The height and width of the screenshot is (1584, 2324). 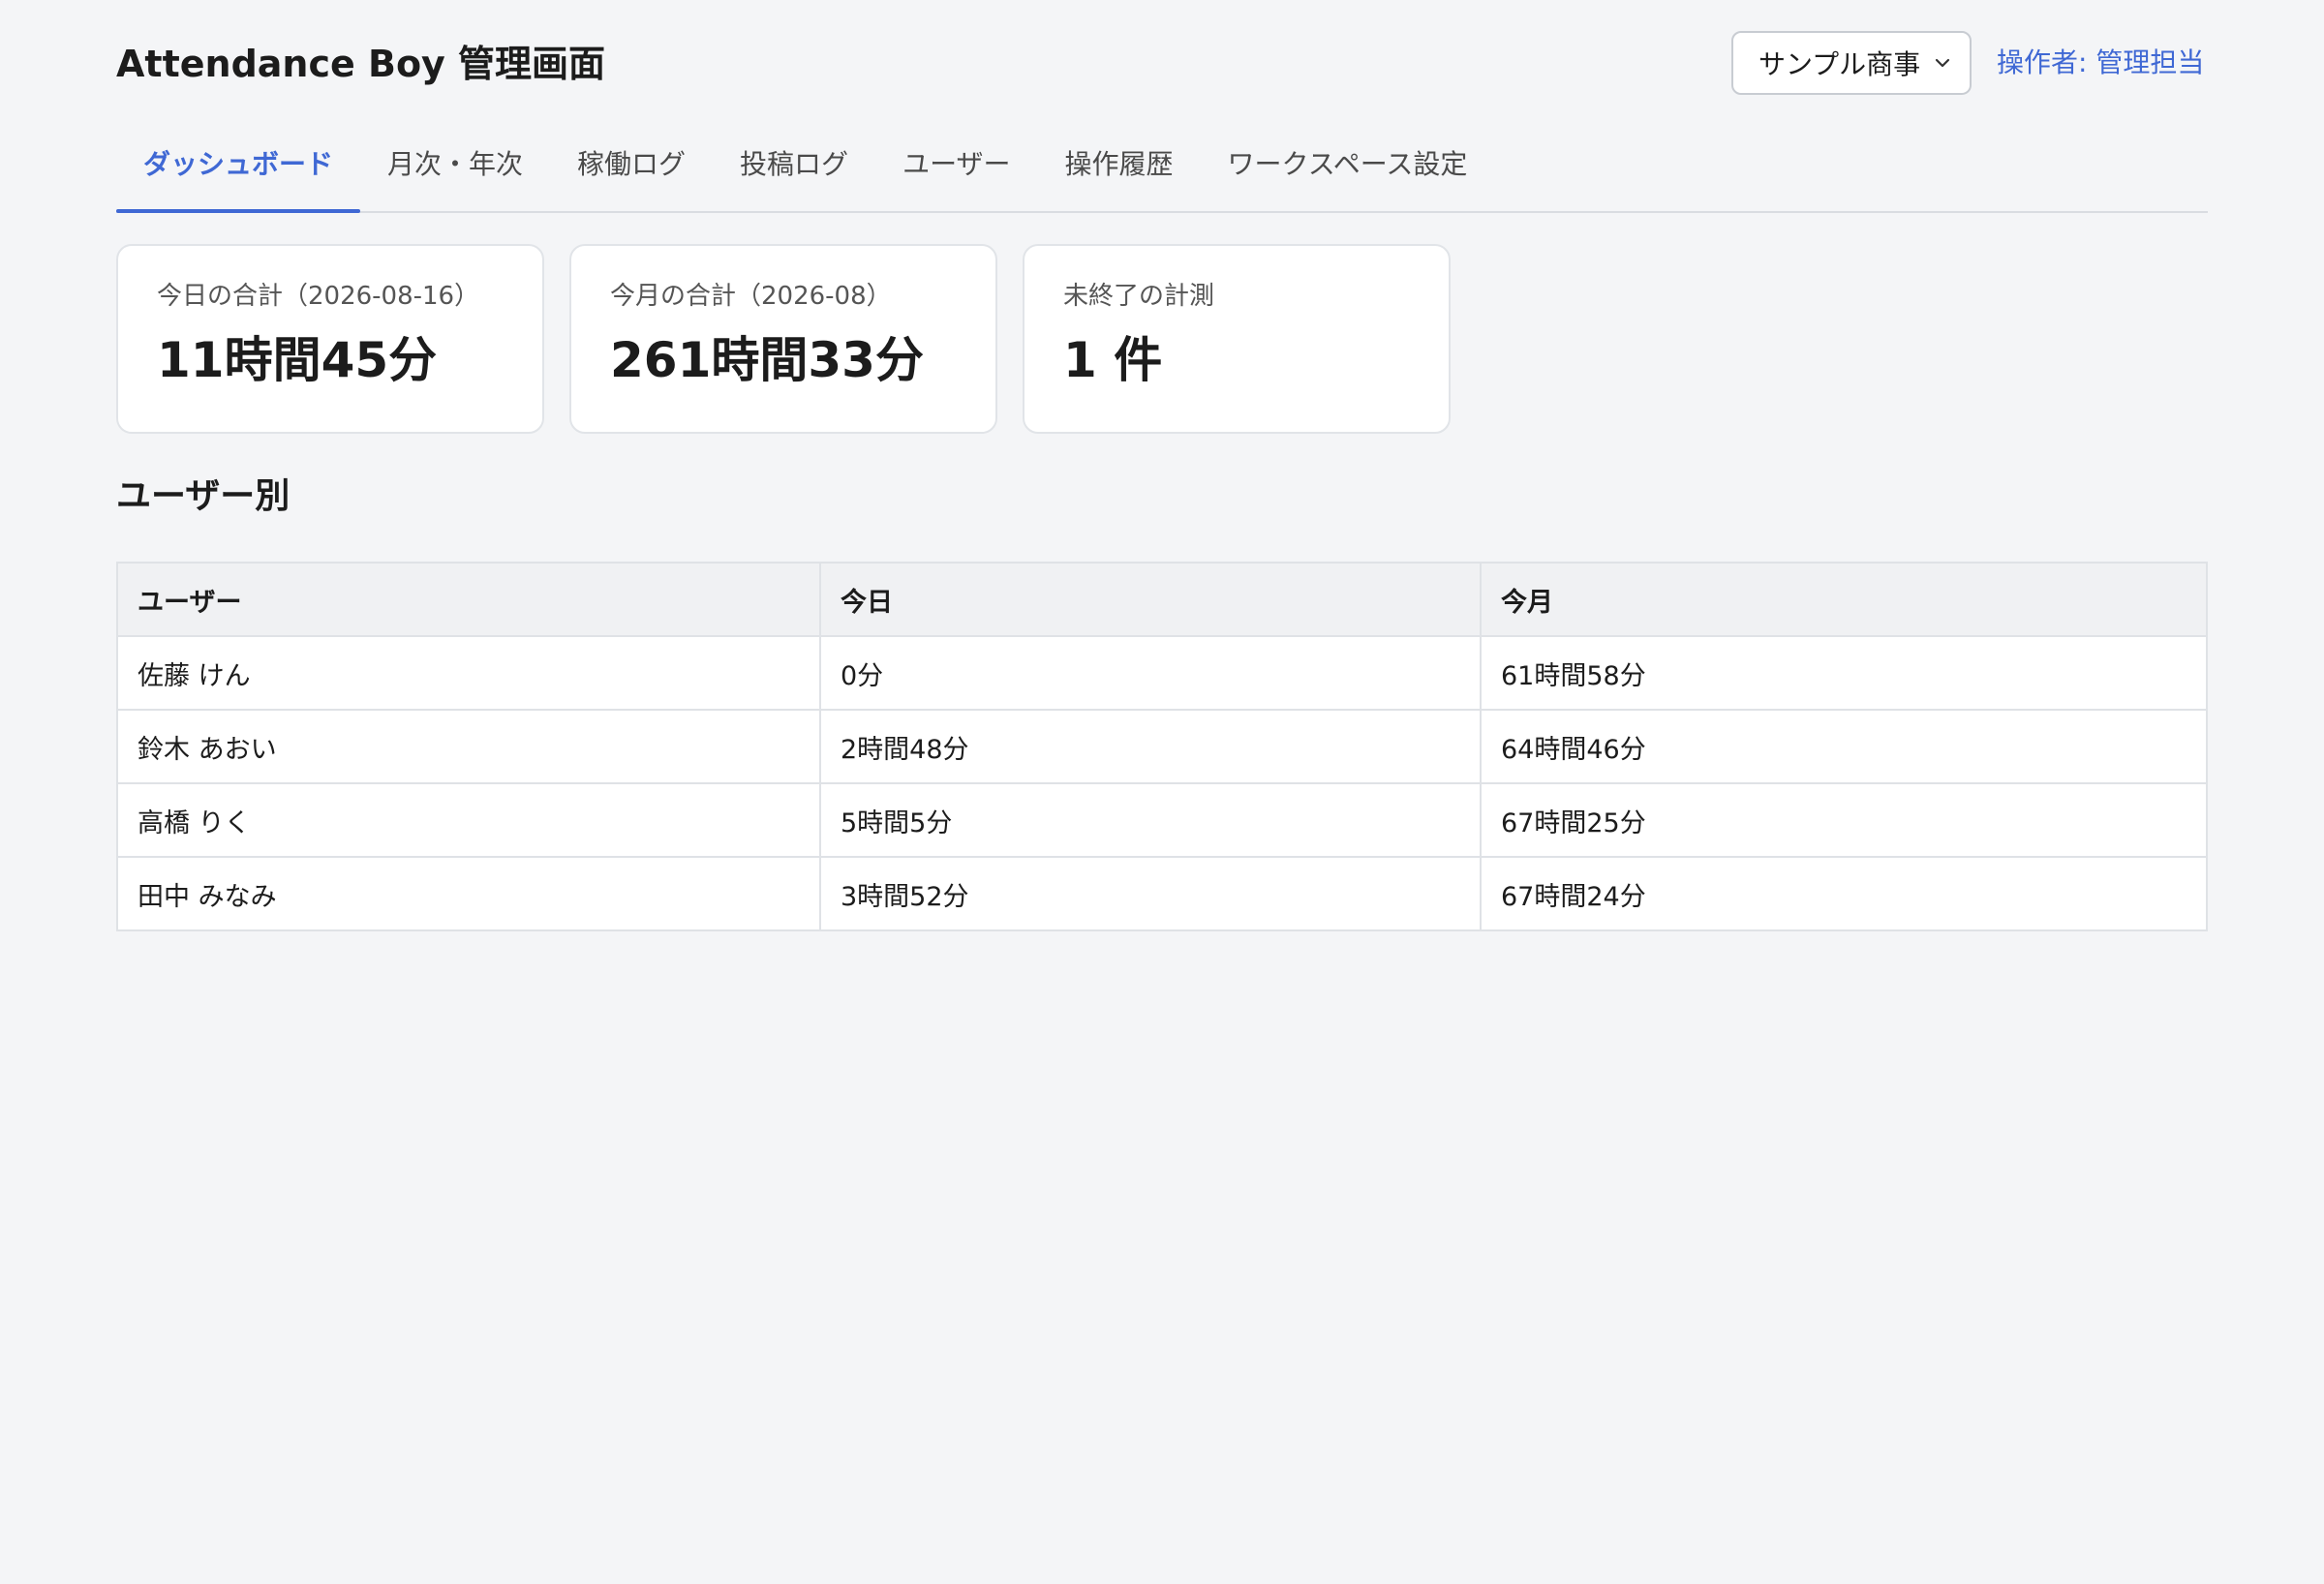 I want to click on cell-month: 67時間25分, so click(x=1844, y=820).